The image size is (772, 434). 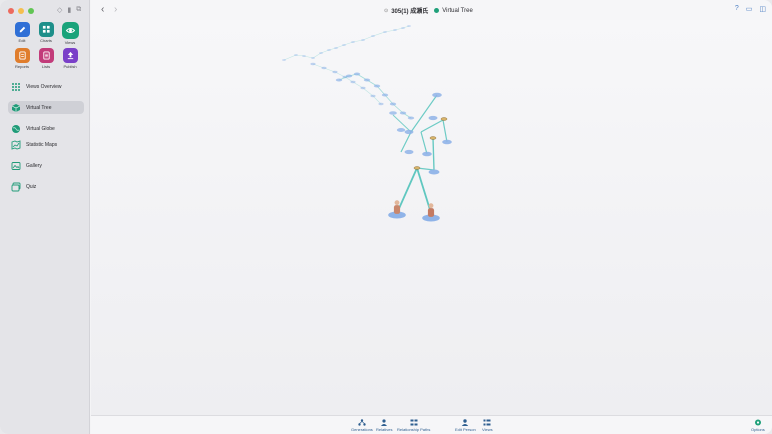 I want to click on lists-icon, so click(x=46, y=55).